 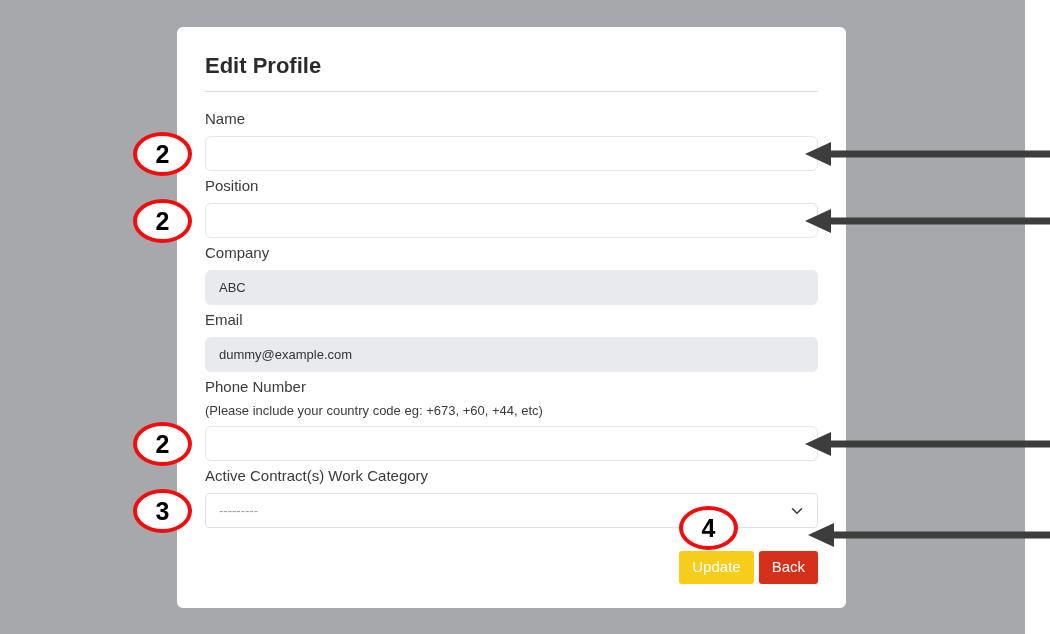 I want to click on callout-number: 3, so click(x=162, y=511).